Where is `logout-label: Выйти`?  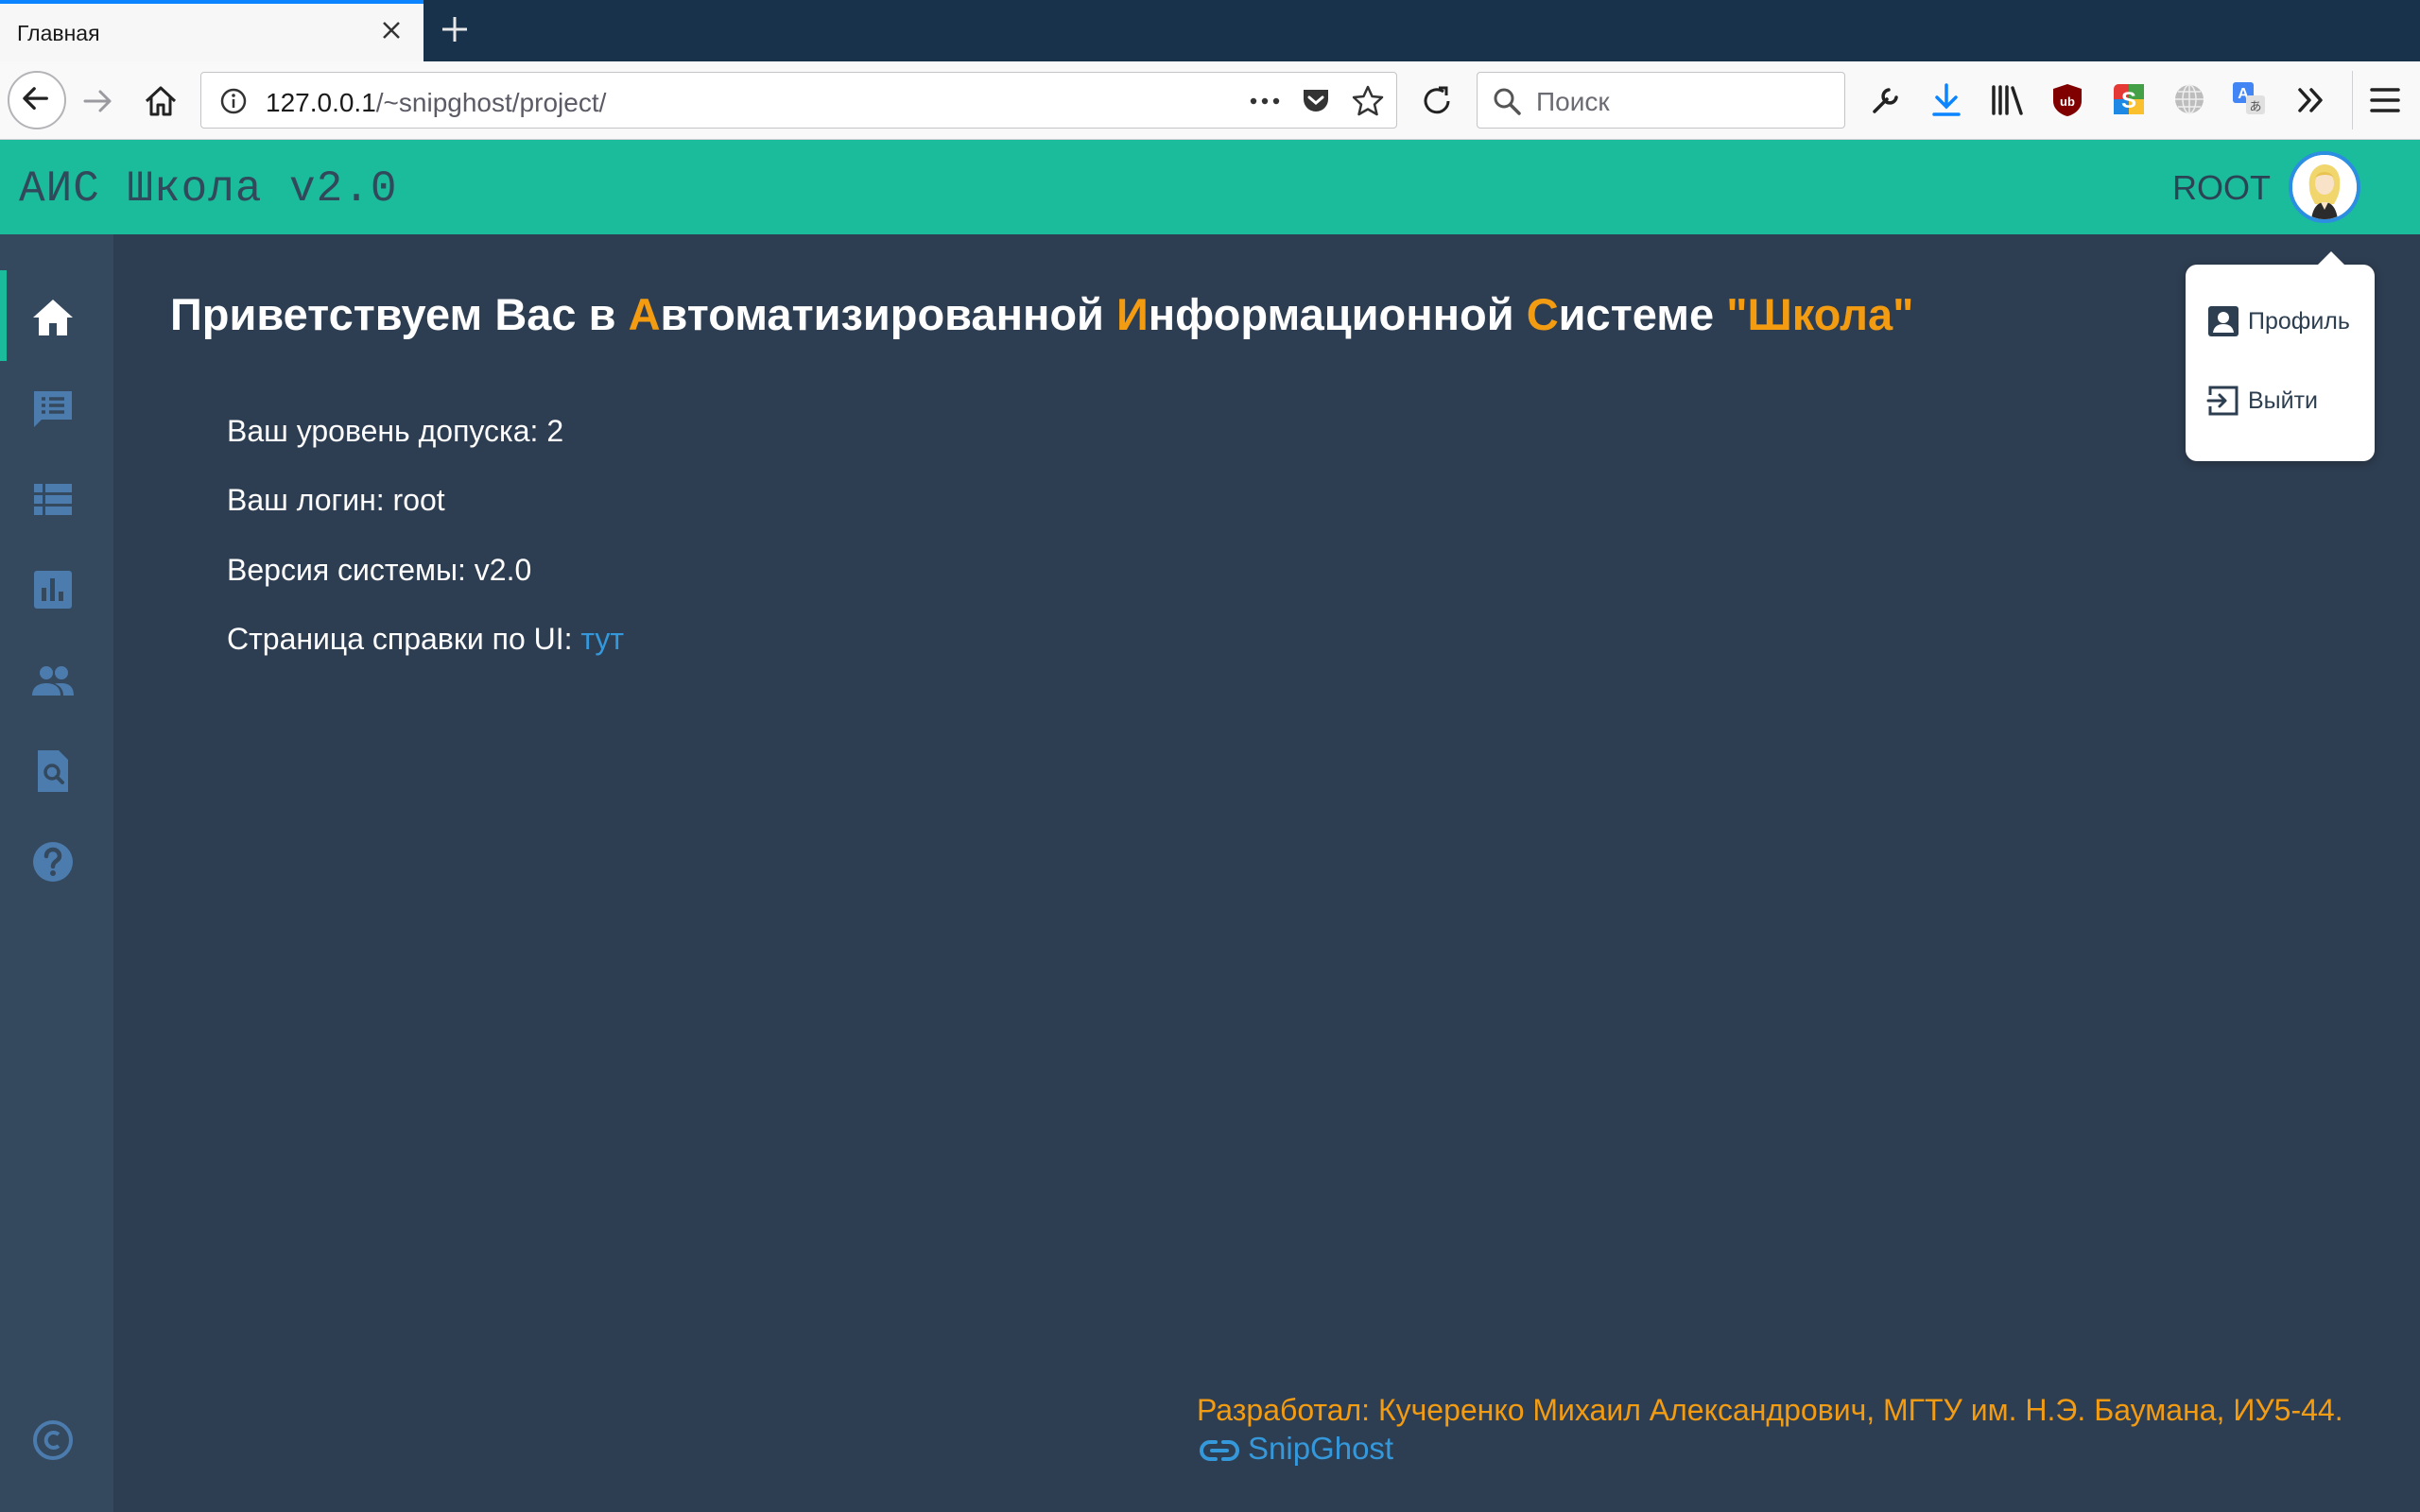
logout-label: Выйти is located at coordinates (2283, 400).